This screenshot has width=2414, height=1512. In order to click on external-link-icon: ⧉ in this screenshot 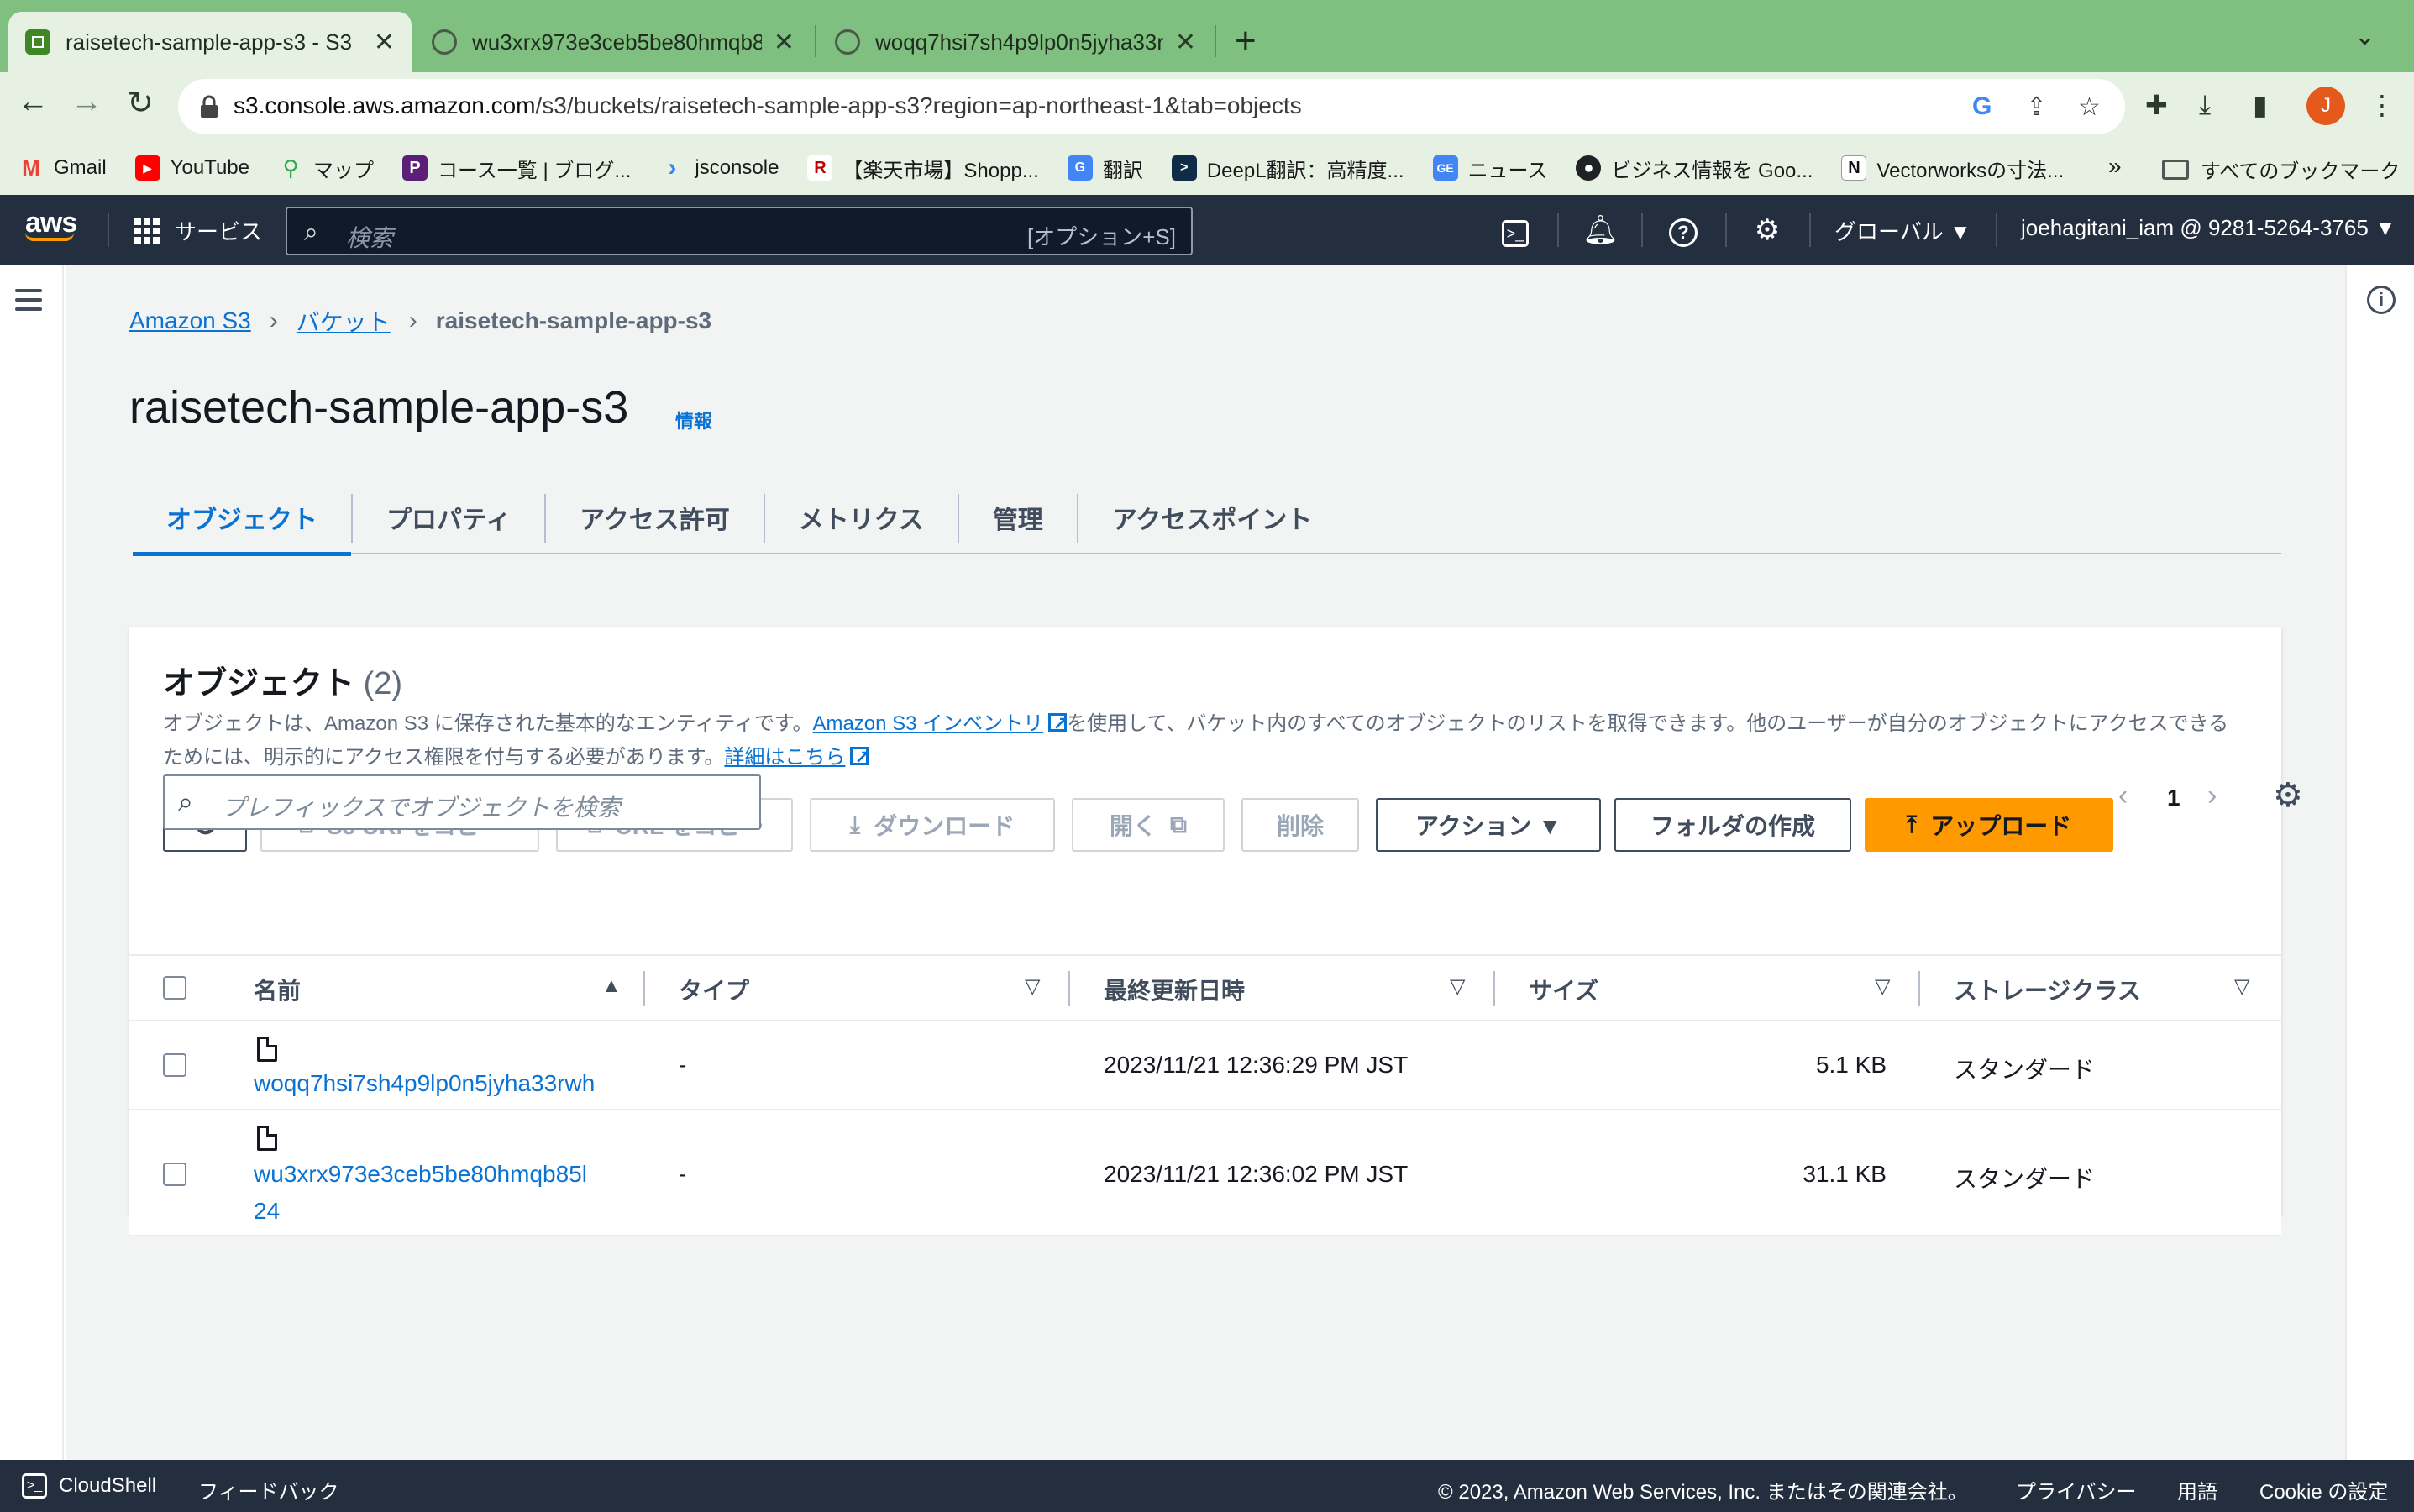, I will do `click(1179, 824)`.